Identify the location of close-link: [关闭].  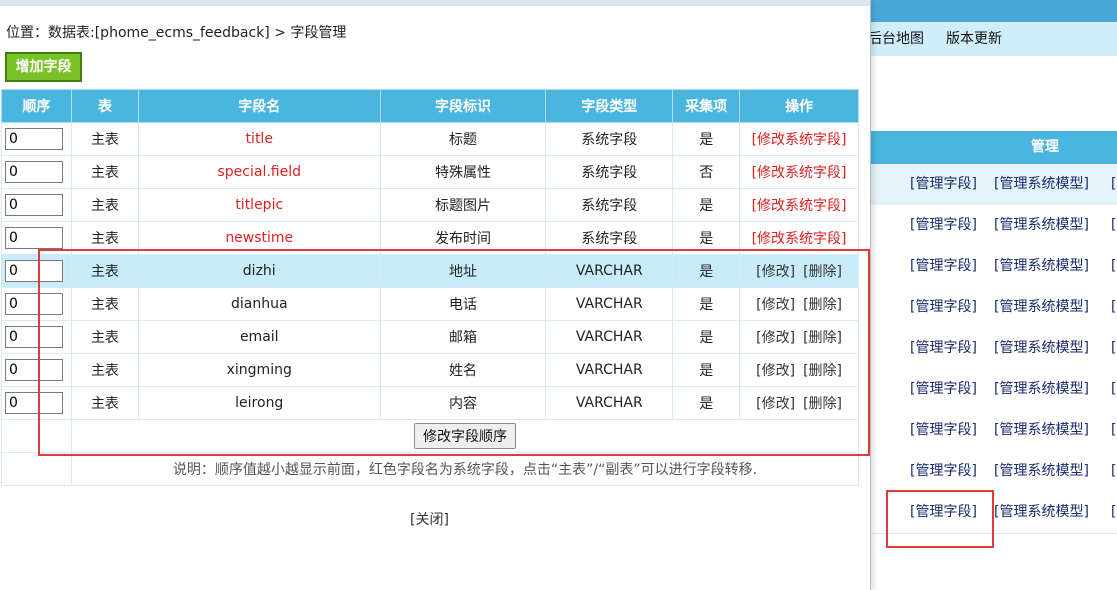
(429, 519).